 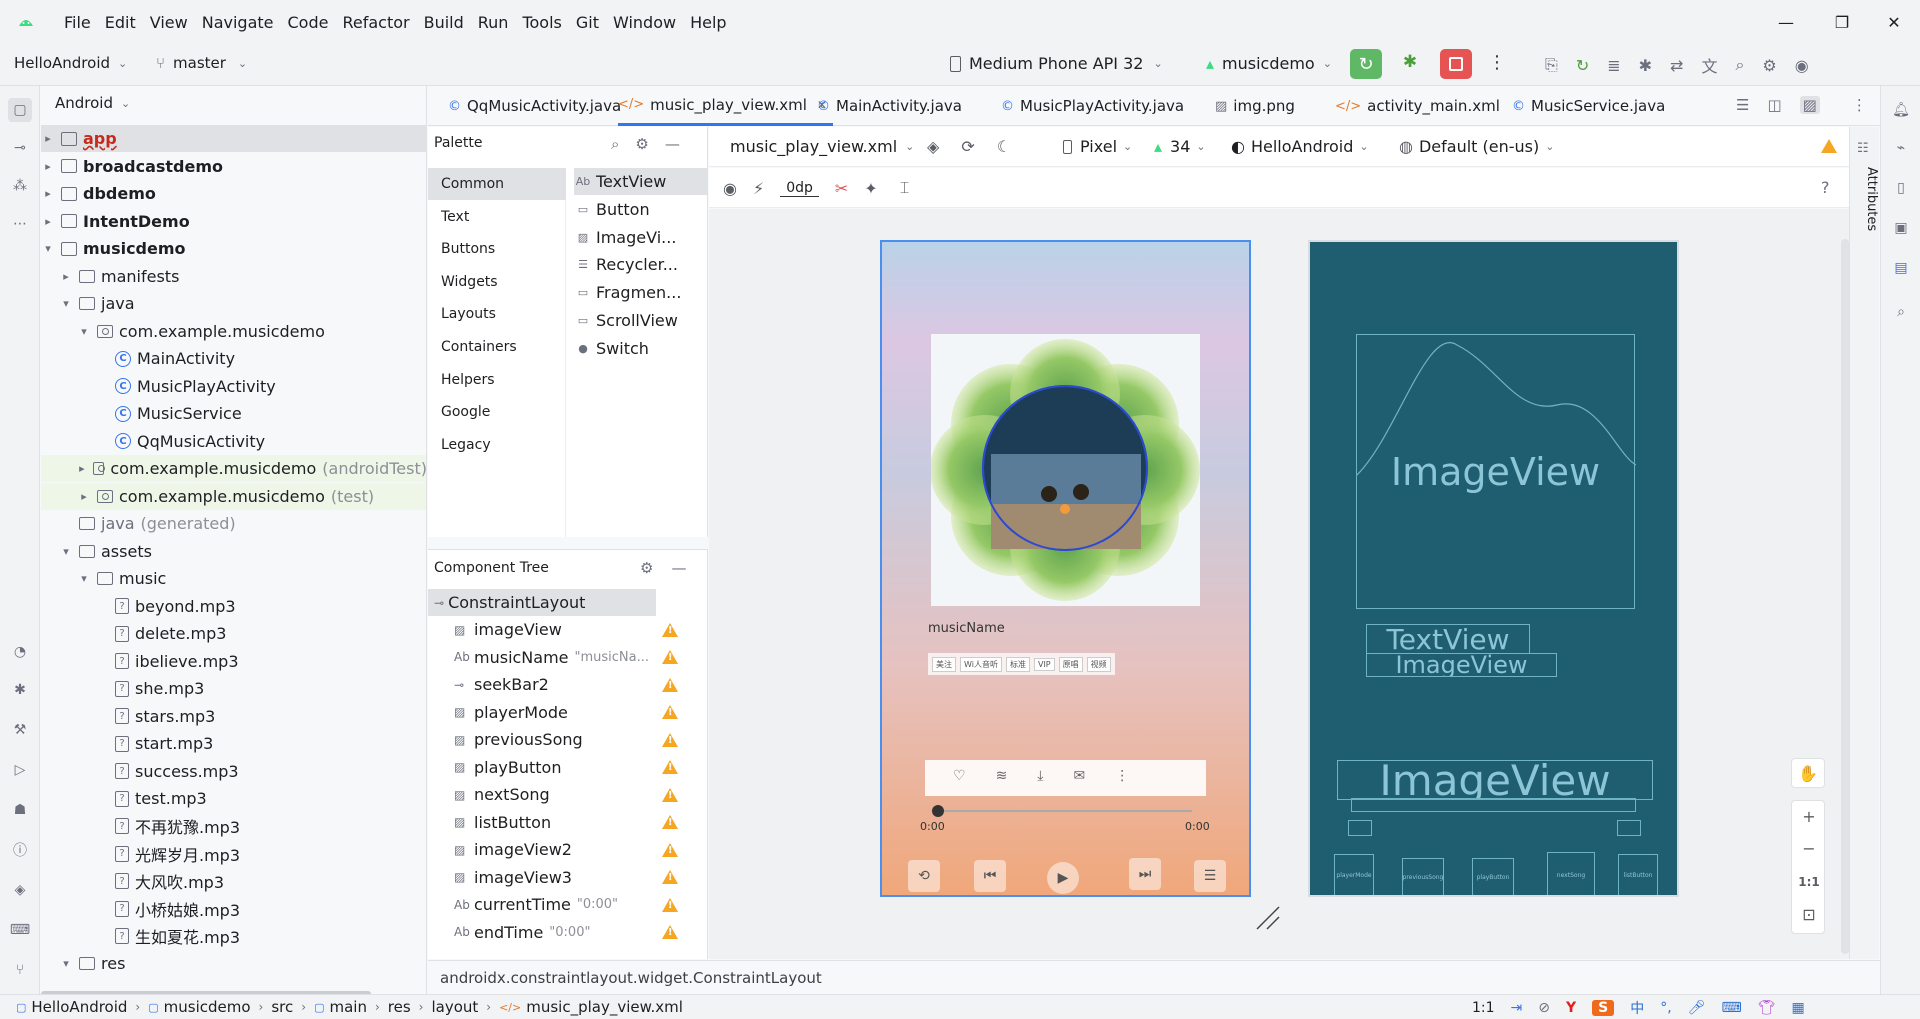 What do you see at coordinates (1859, 105) in the screenshot?
I see `more-tabs-icon: ⋮` at bounding box center [1859, 105].